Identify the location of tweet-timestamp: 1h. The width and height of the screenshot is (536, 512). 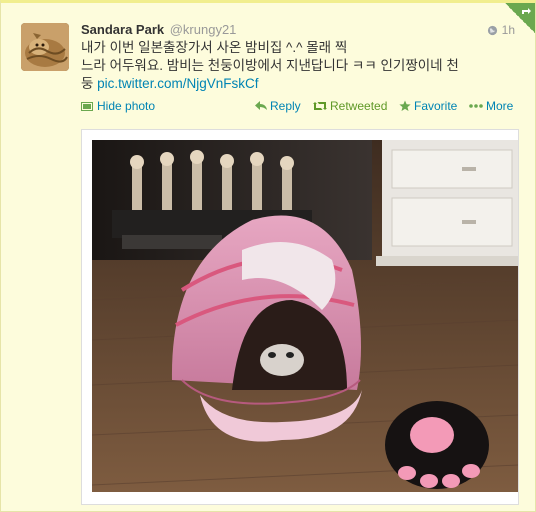
(501, 30).